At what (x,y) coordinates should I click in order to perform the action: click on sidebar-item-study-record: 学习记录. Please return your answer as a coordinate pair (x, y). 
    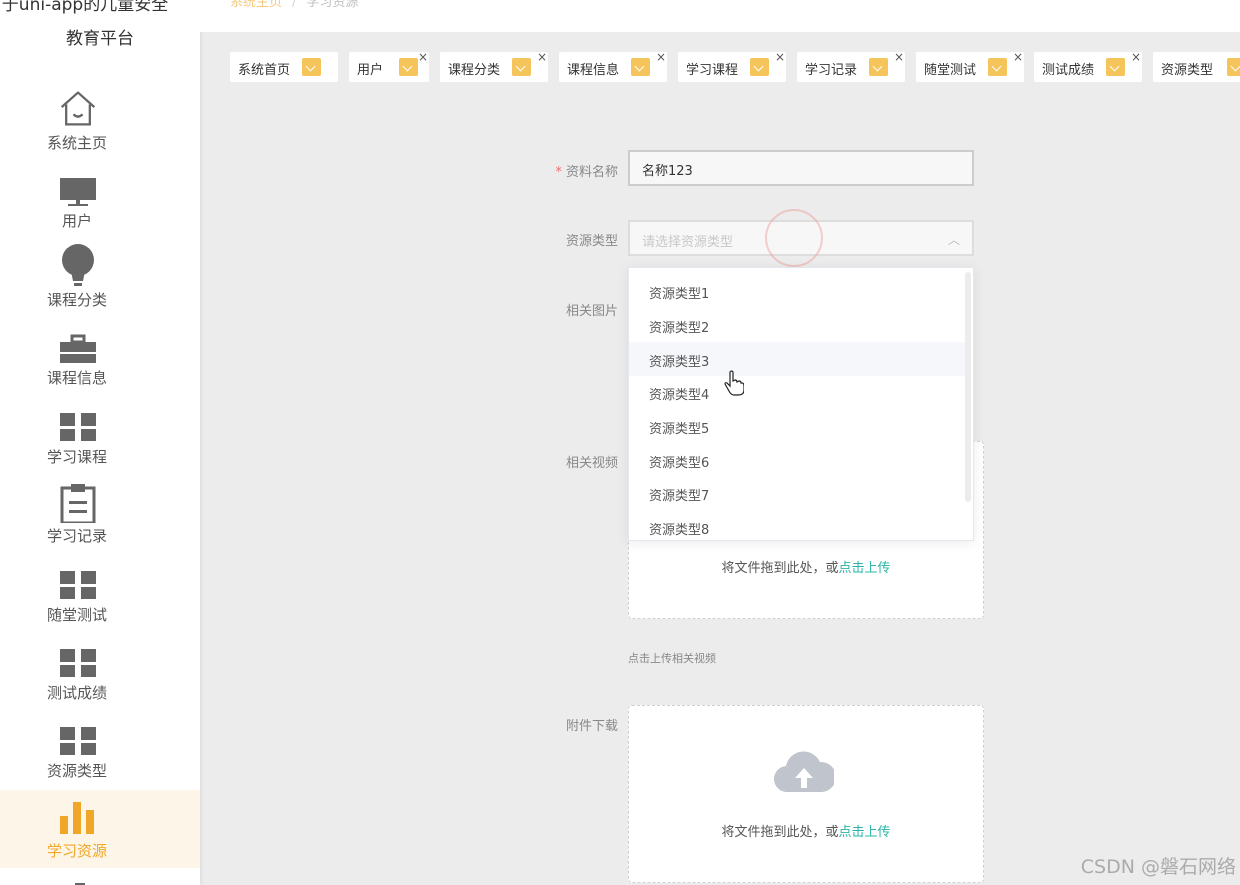
    Looking at the image, I should click on (100, 514).